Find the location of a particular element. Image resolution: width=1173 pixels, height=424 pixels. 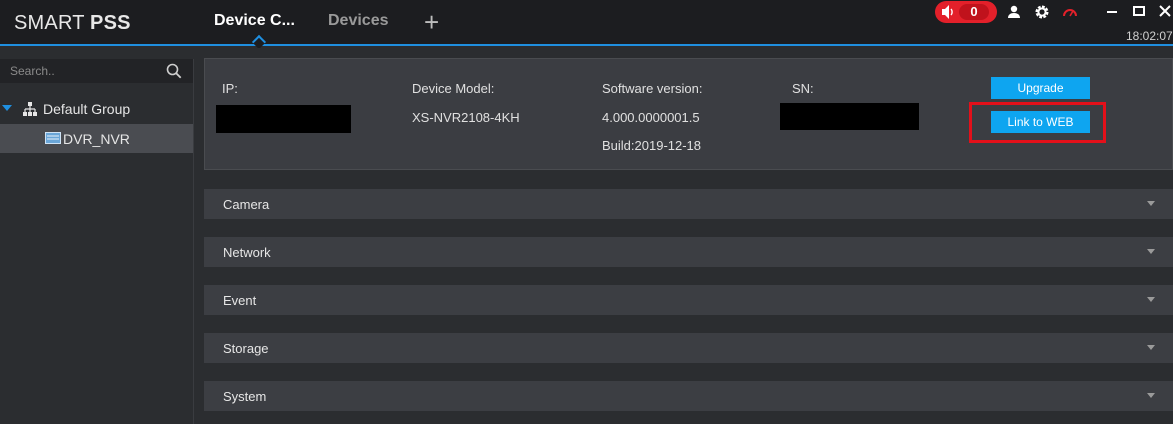

sn-label: SN: is located at coordinates (803, 88).